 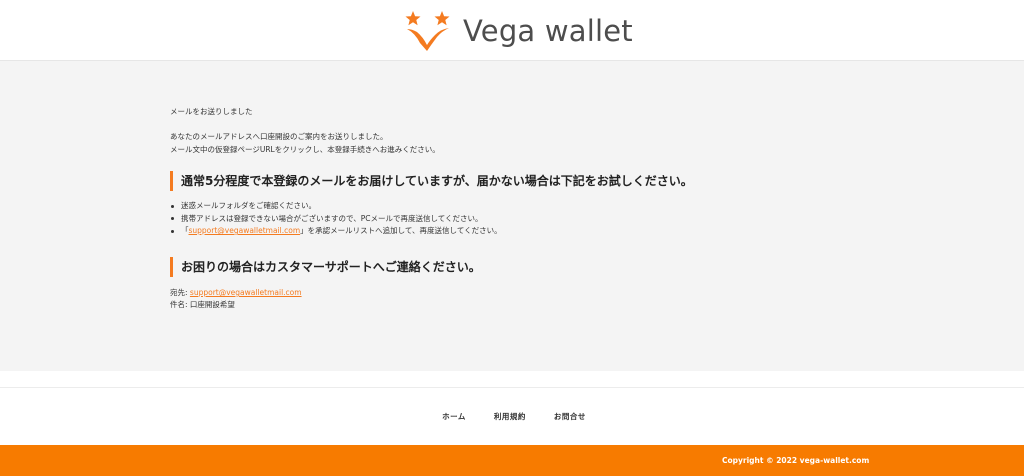 What do you see at coordinates (202, 304) in the screenshot?
I see `contact-subject: 件名: 口座開設希望` at bounding box center [202, 304].